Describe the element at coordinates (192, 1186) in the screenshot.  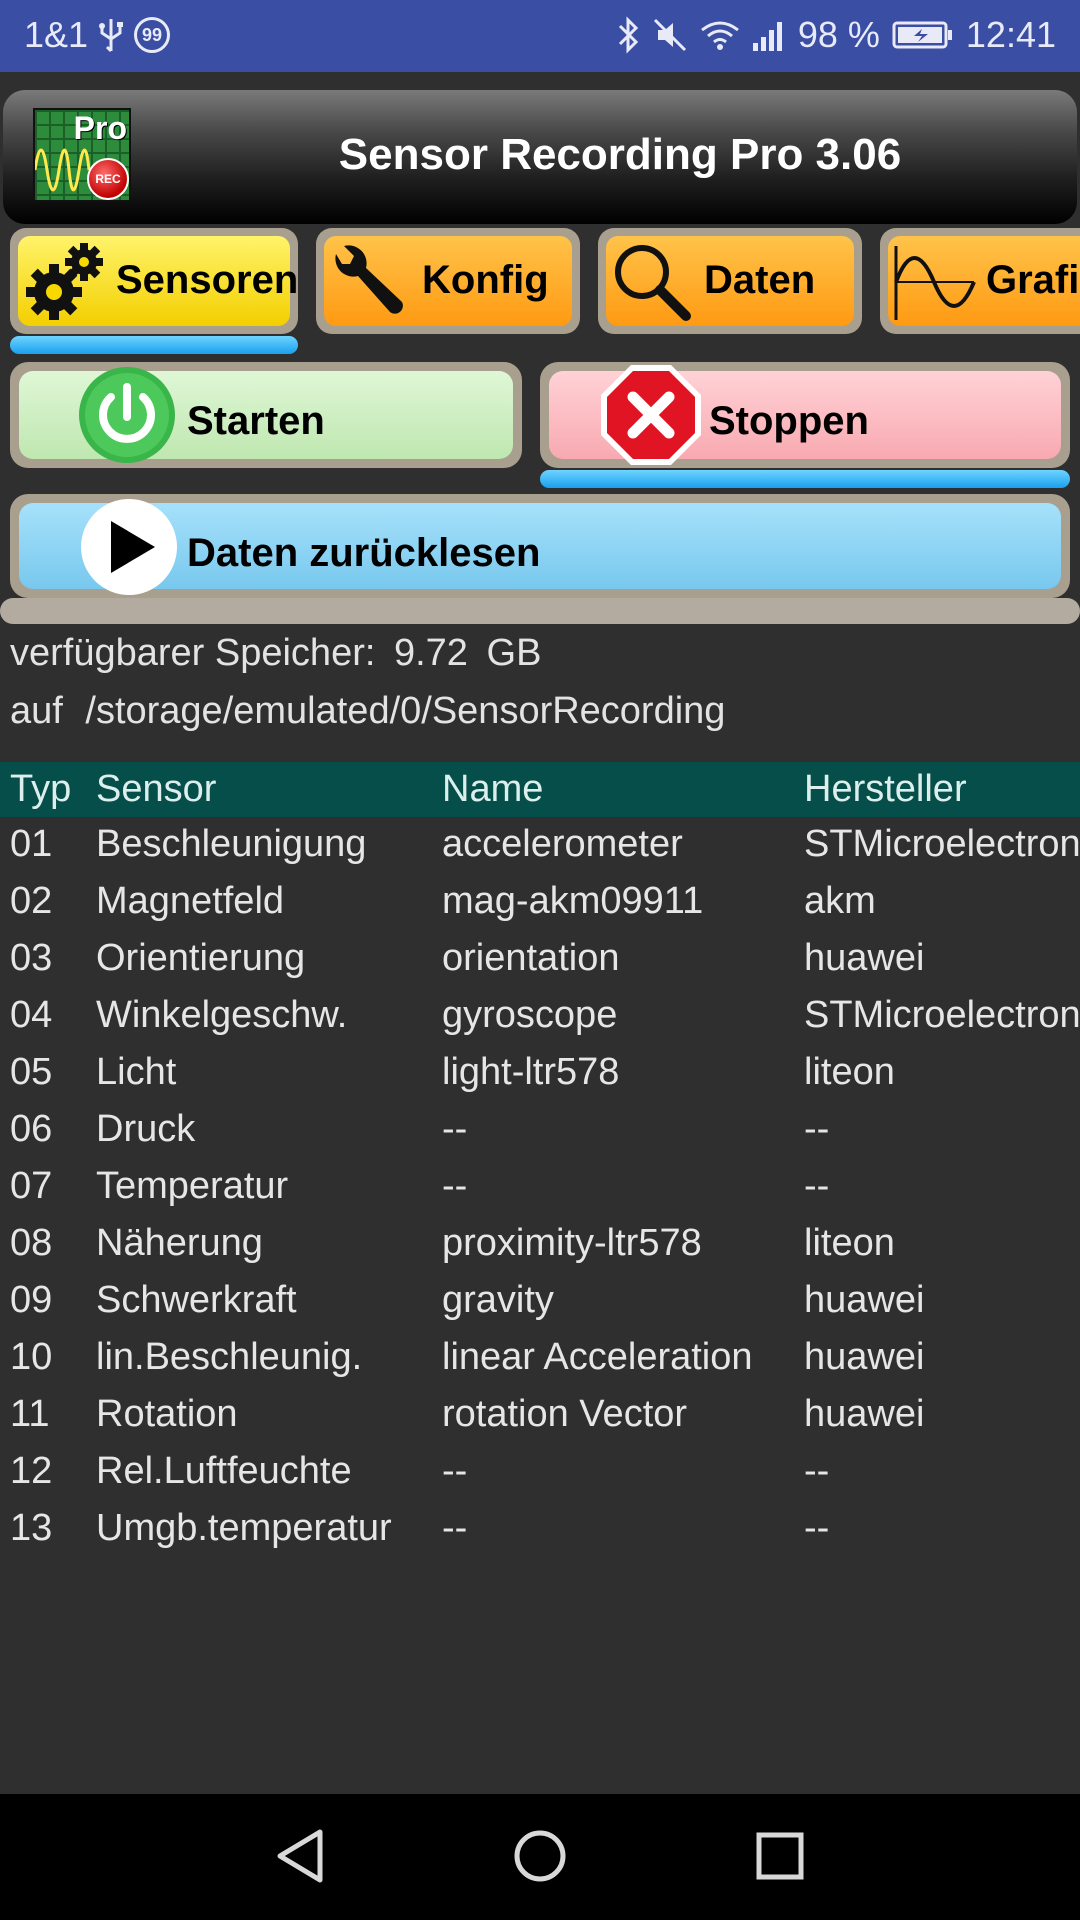
I see `row-sensor: Temperatur` at that location.